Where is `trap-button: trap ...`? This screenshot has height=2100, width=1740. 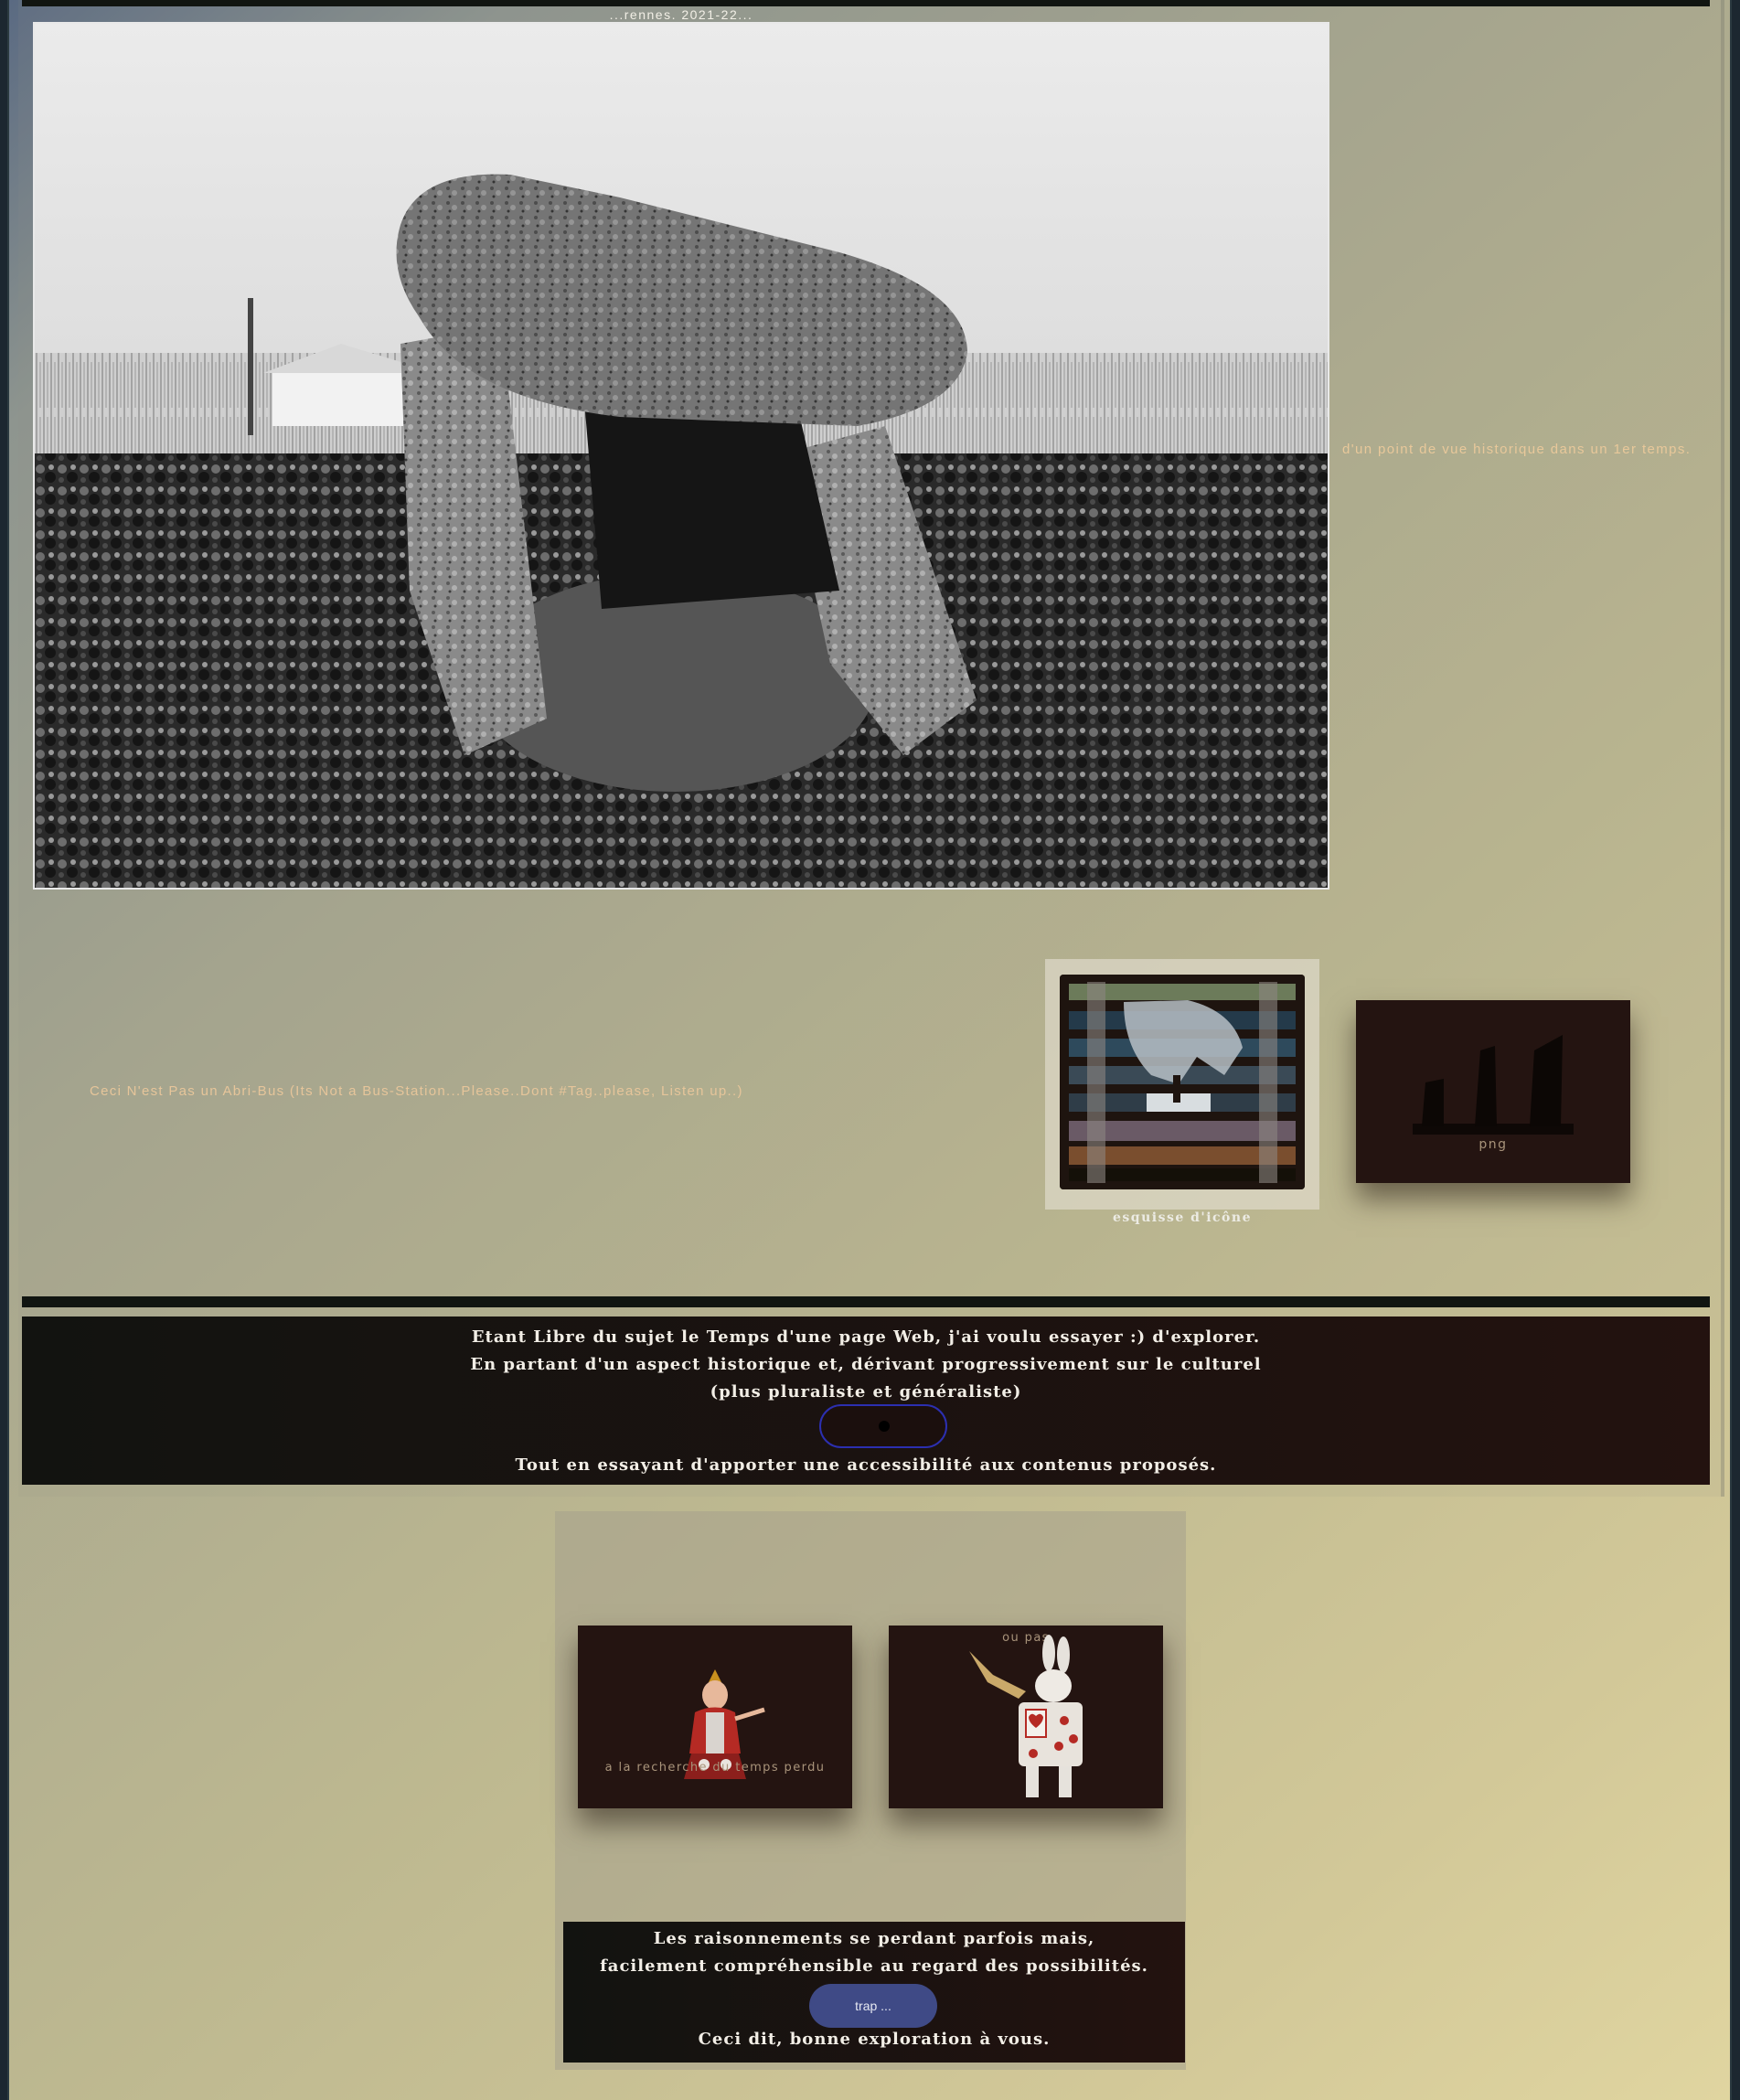 trap-button: trap ... is located at coordinates (873, 2006).